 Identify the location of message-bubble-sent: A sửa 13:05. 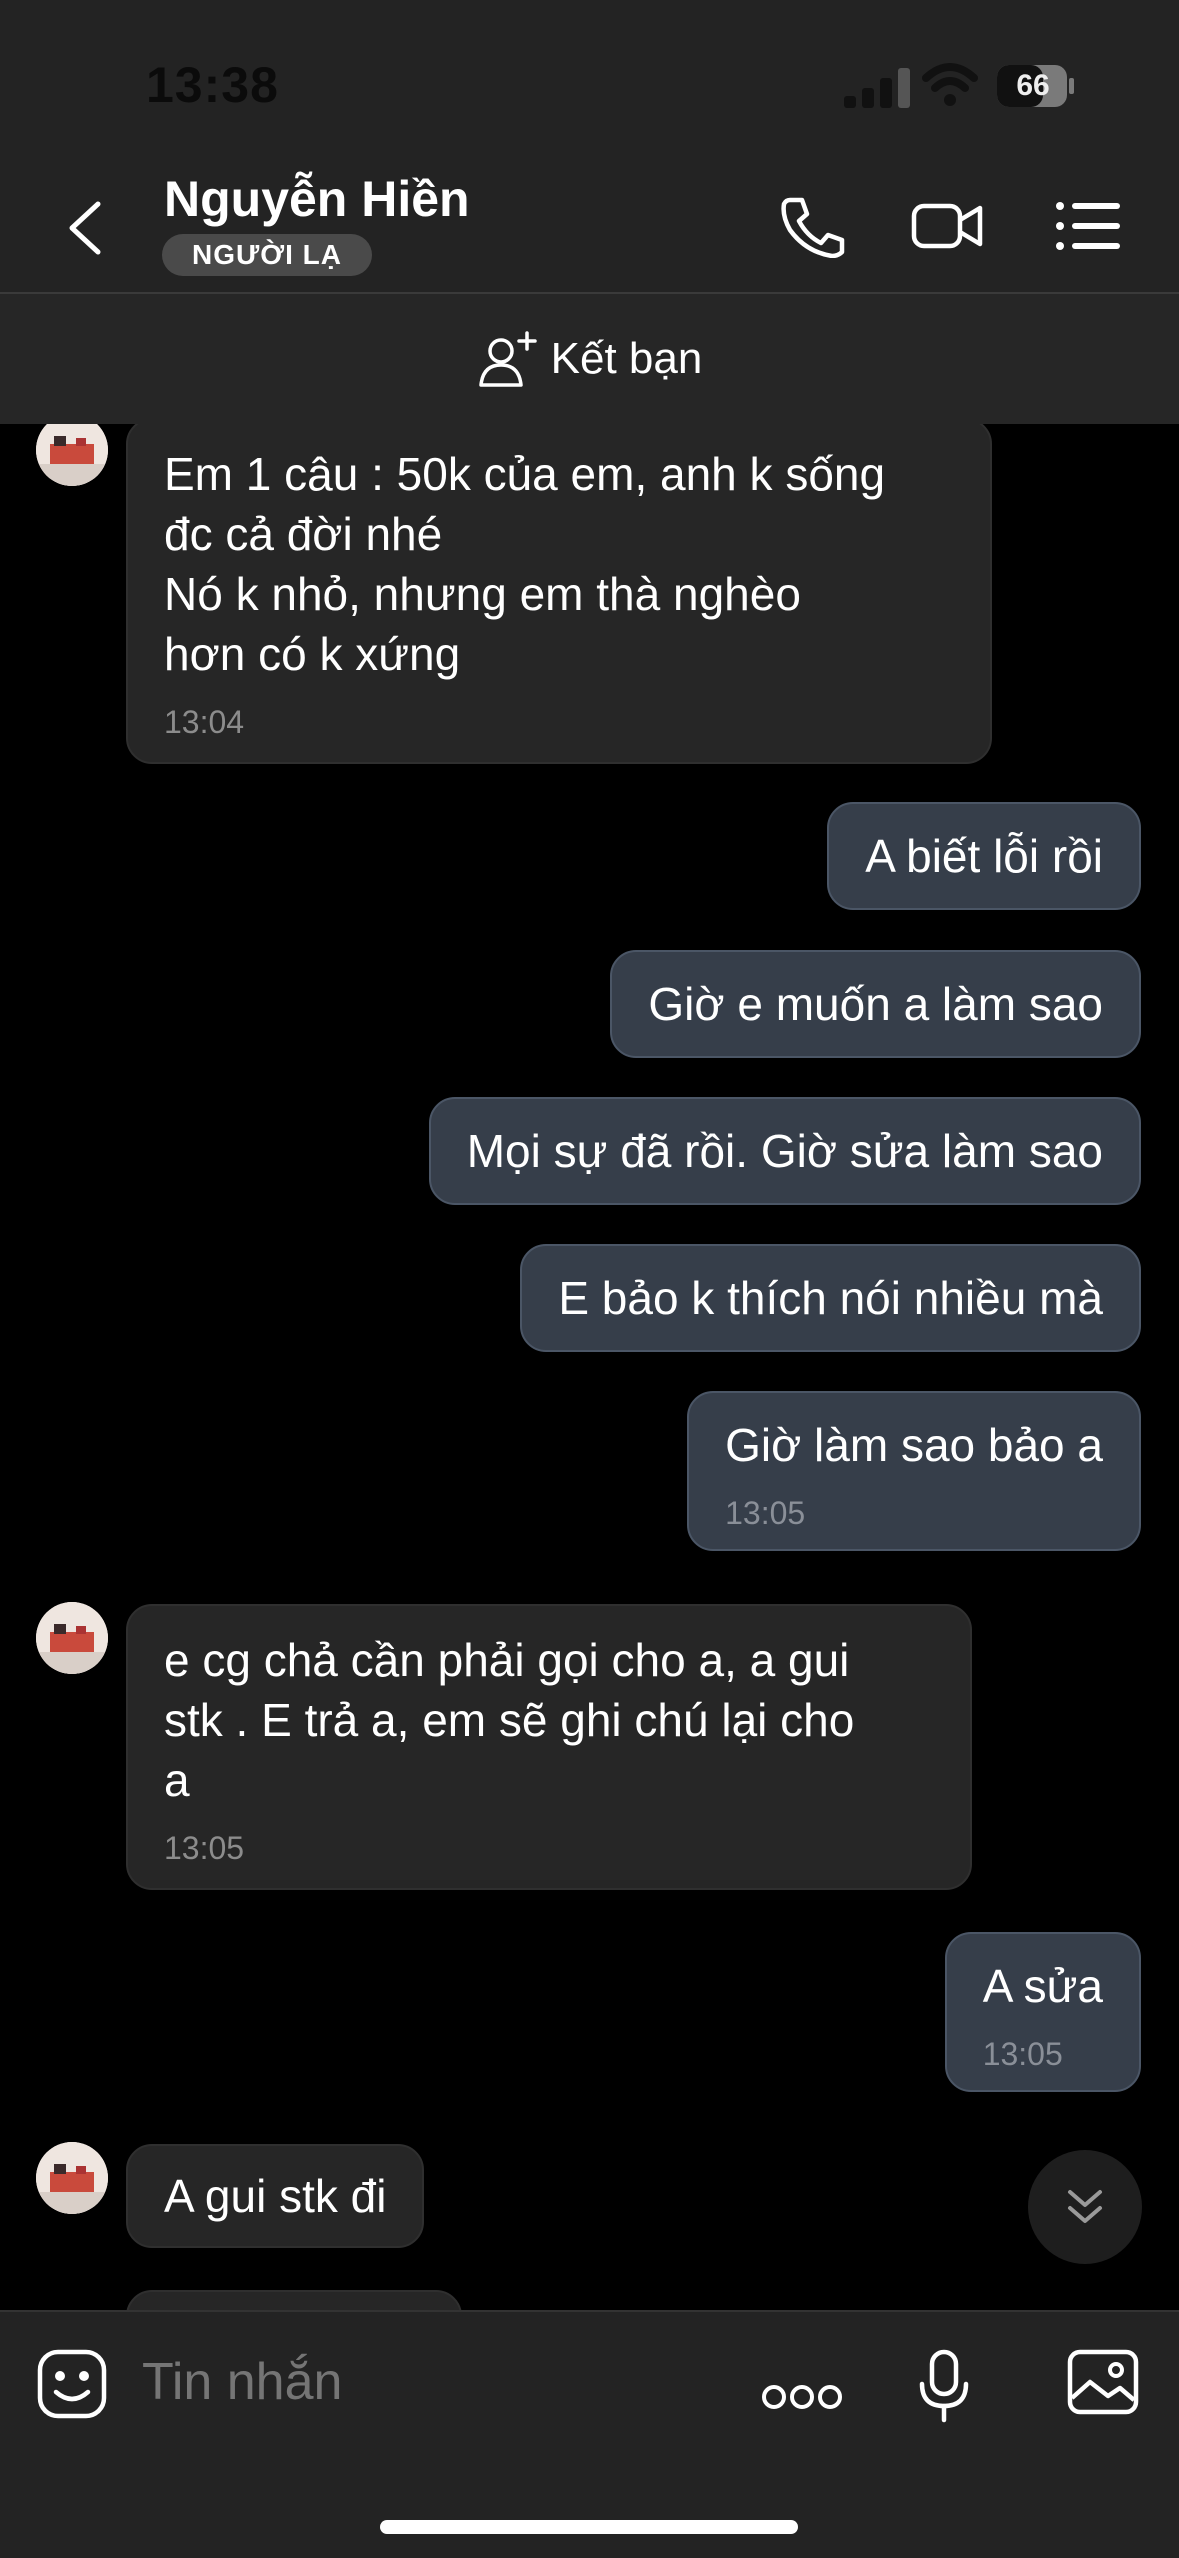
(1042, 2012).